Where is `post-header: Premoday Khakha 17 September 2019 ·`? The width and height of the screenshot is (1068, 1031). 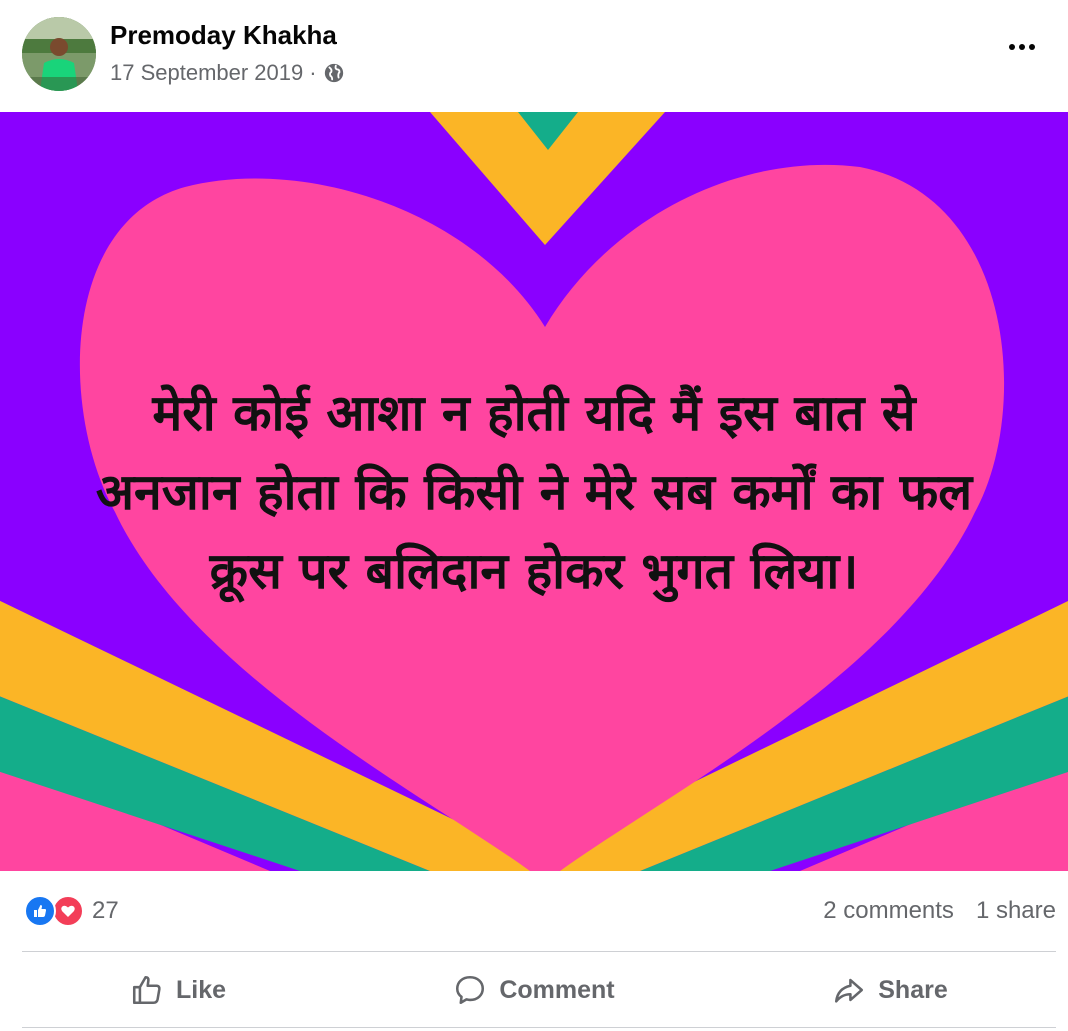
post-header: Premoday Khakha 17 September 2019 · is located at coordinates (534, 56).